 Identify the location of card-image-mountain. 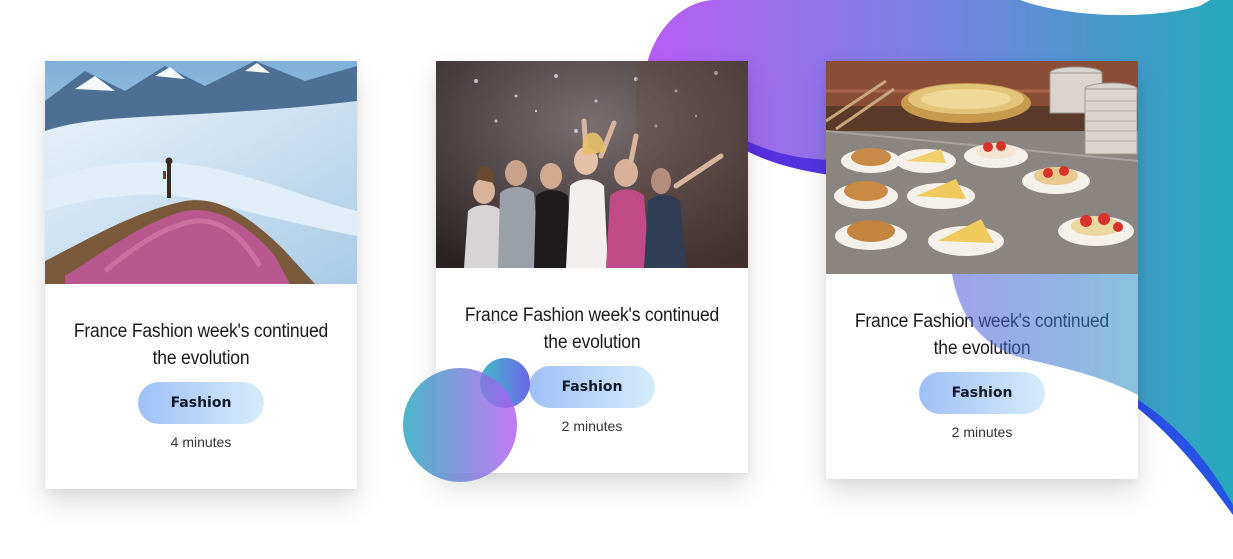
(201, 172).